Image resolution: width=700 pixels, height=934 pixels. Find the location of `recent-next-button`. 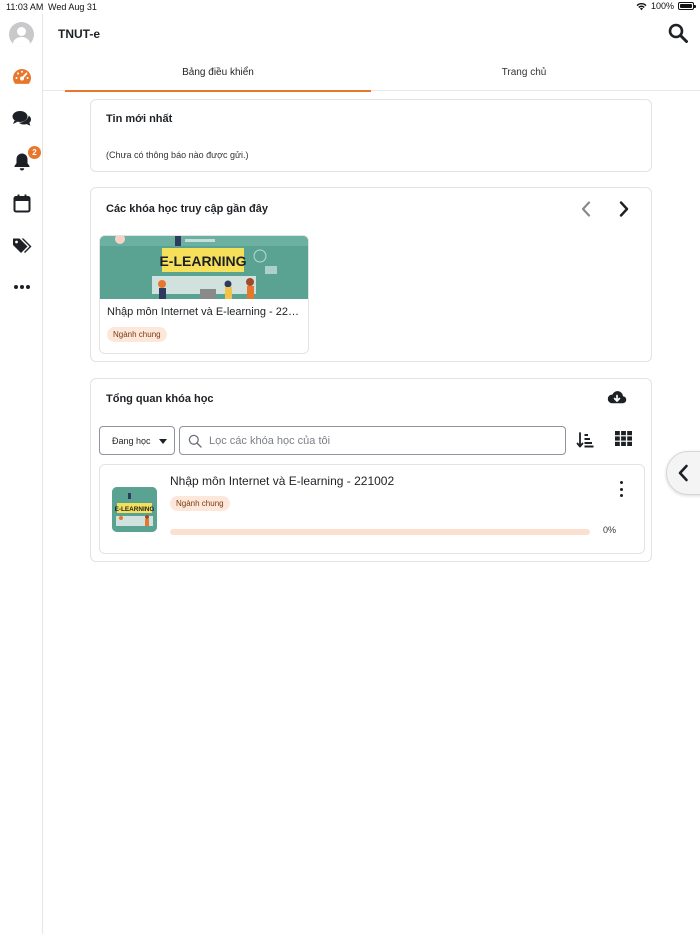

recent-next-button is located at coordinates (624, 209).